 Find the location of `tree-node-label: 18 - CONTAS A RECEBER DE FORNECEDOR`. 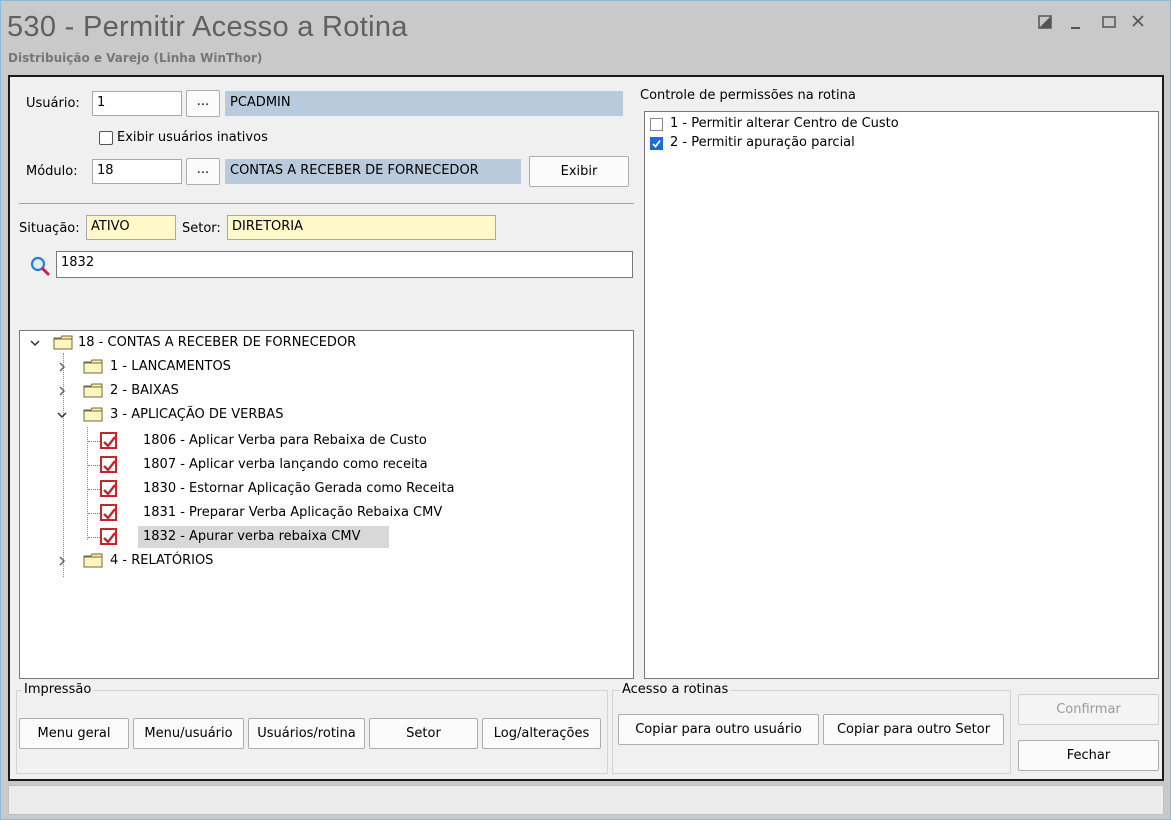

tree-node-label: 18 - CONTAS A RECEBER DE FORNECEDOR is located at coordinates (217, 342).